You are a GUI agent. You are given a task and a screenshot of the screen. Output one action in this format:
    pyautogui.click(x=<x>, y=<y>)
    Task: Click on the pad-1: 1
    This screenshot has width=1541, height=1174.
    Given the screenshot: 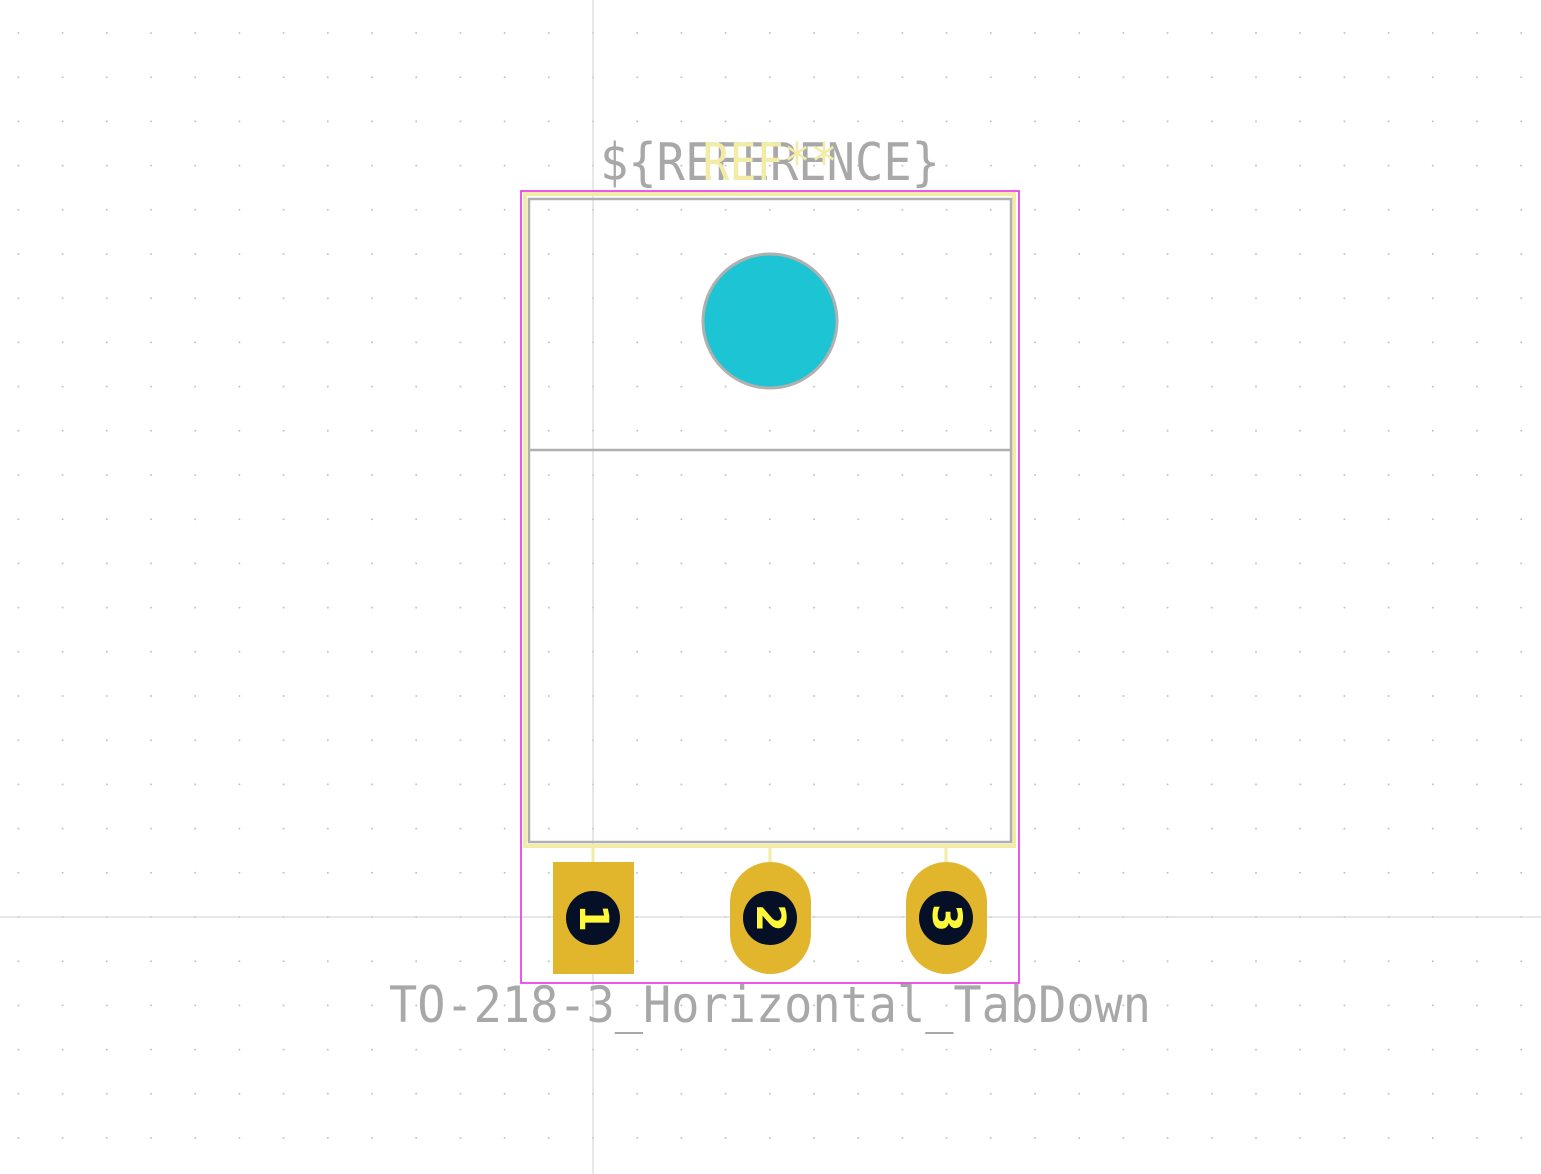 What is the action you would take?
    pyautogui.click(x=593, y=918)
    